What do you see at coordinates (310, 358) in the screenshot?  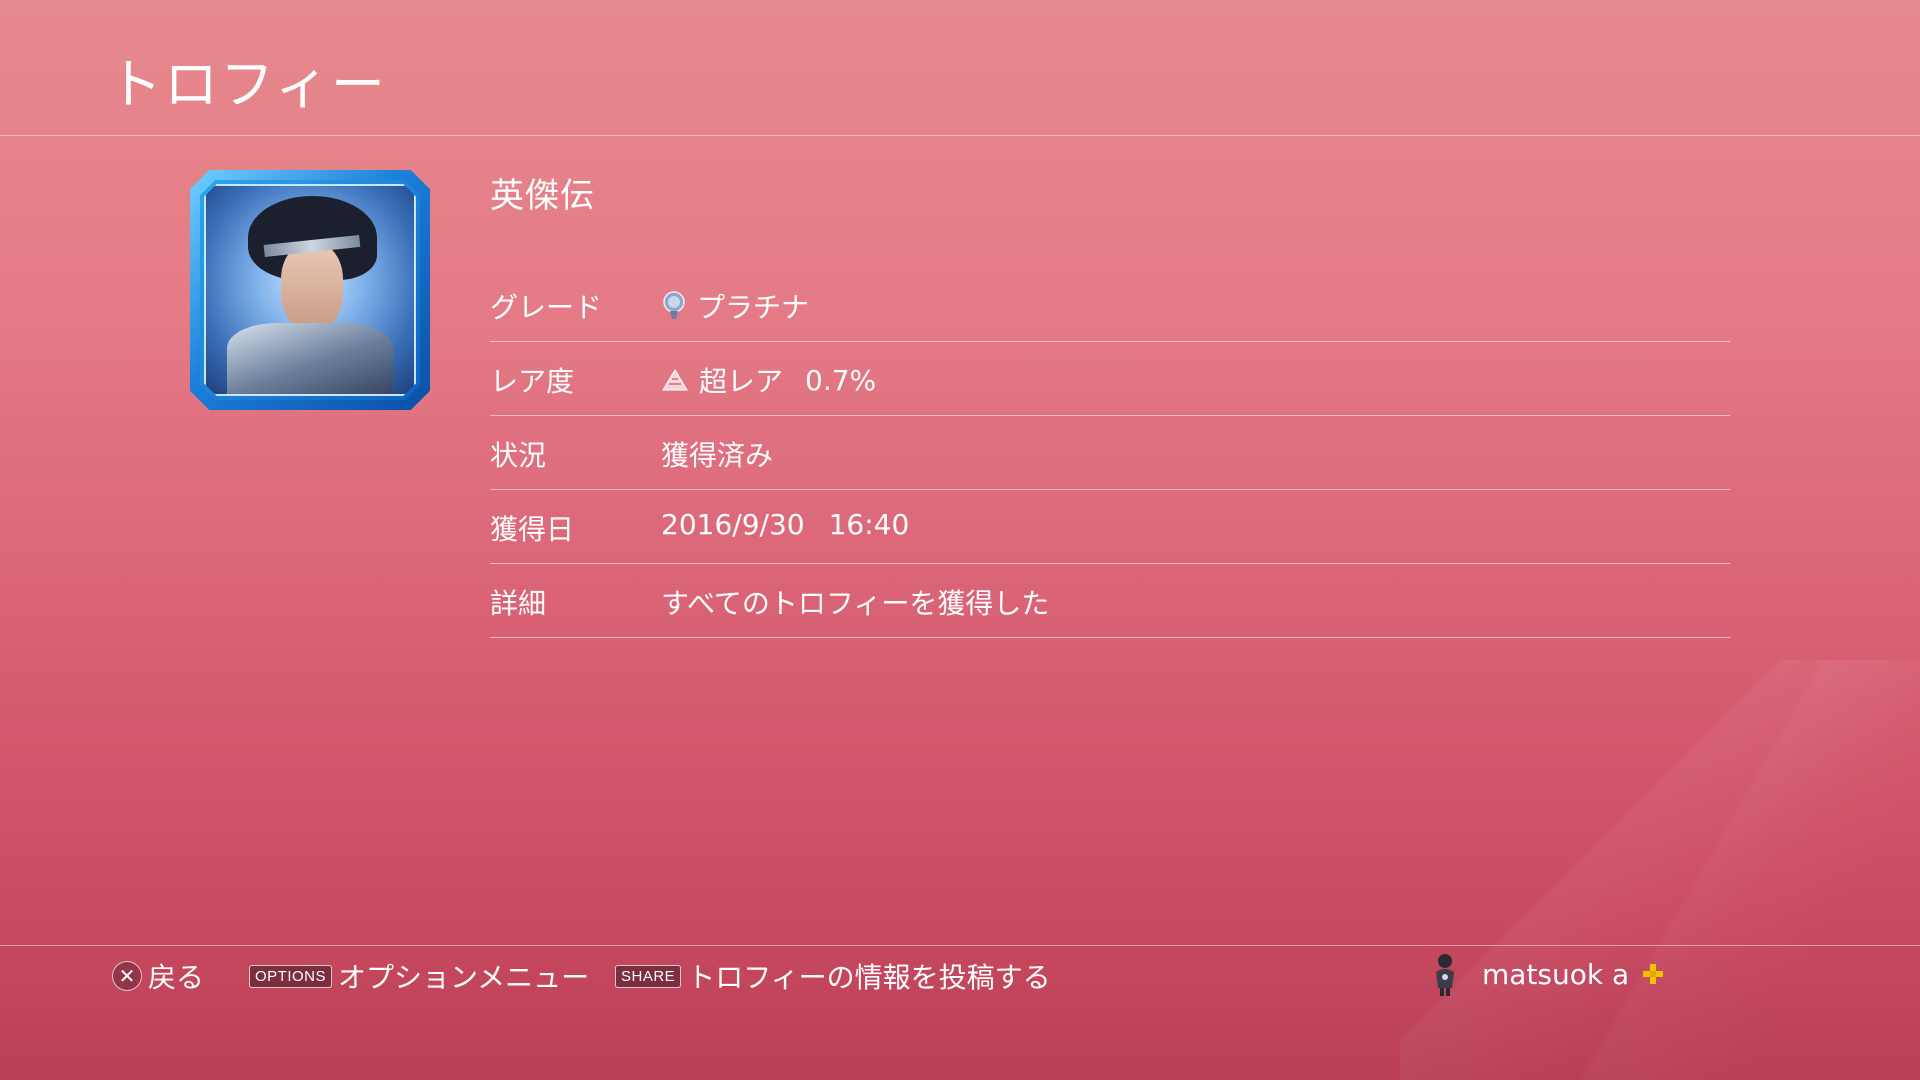 I see `portrait-armor` at bounding box center [310, 358].